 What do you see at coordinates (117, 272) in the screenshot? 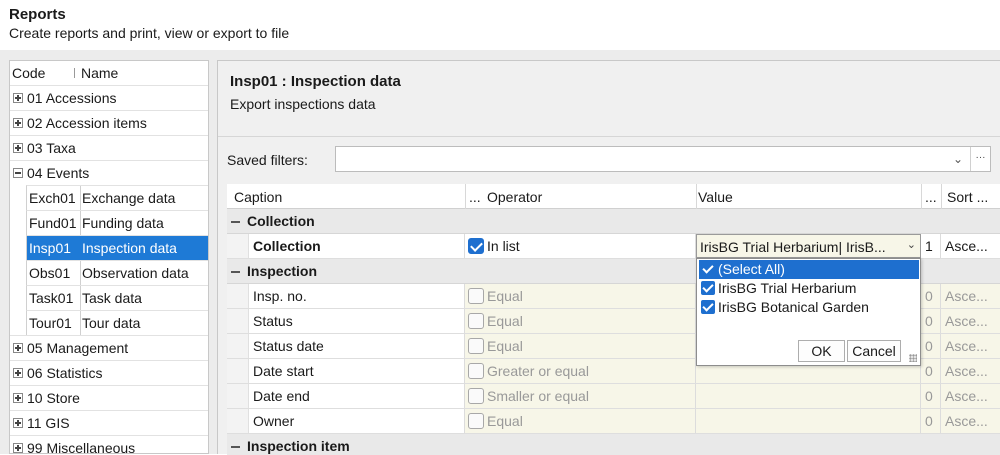
I see `report-item-obs01: Obs01 Observation data` at bounding box center [117, 272].